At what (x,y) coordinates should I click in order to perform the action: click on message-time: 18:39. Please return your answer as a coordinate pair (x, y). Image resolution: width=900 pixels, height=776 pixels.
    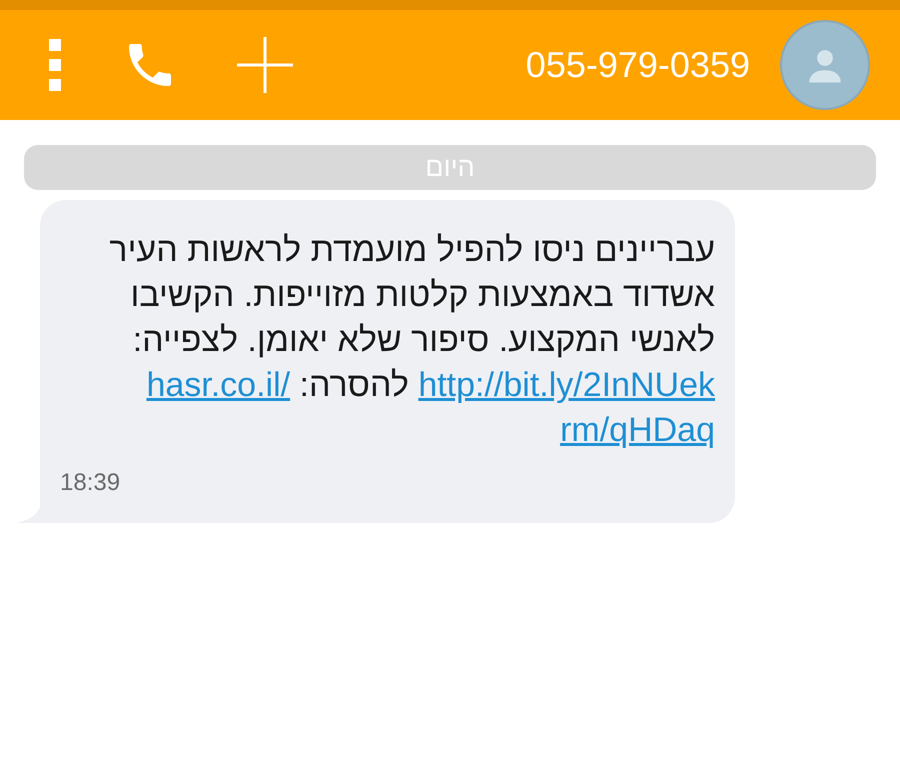
    Looking at the image, I should click on (90, 483).